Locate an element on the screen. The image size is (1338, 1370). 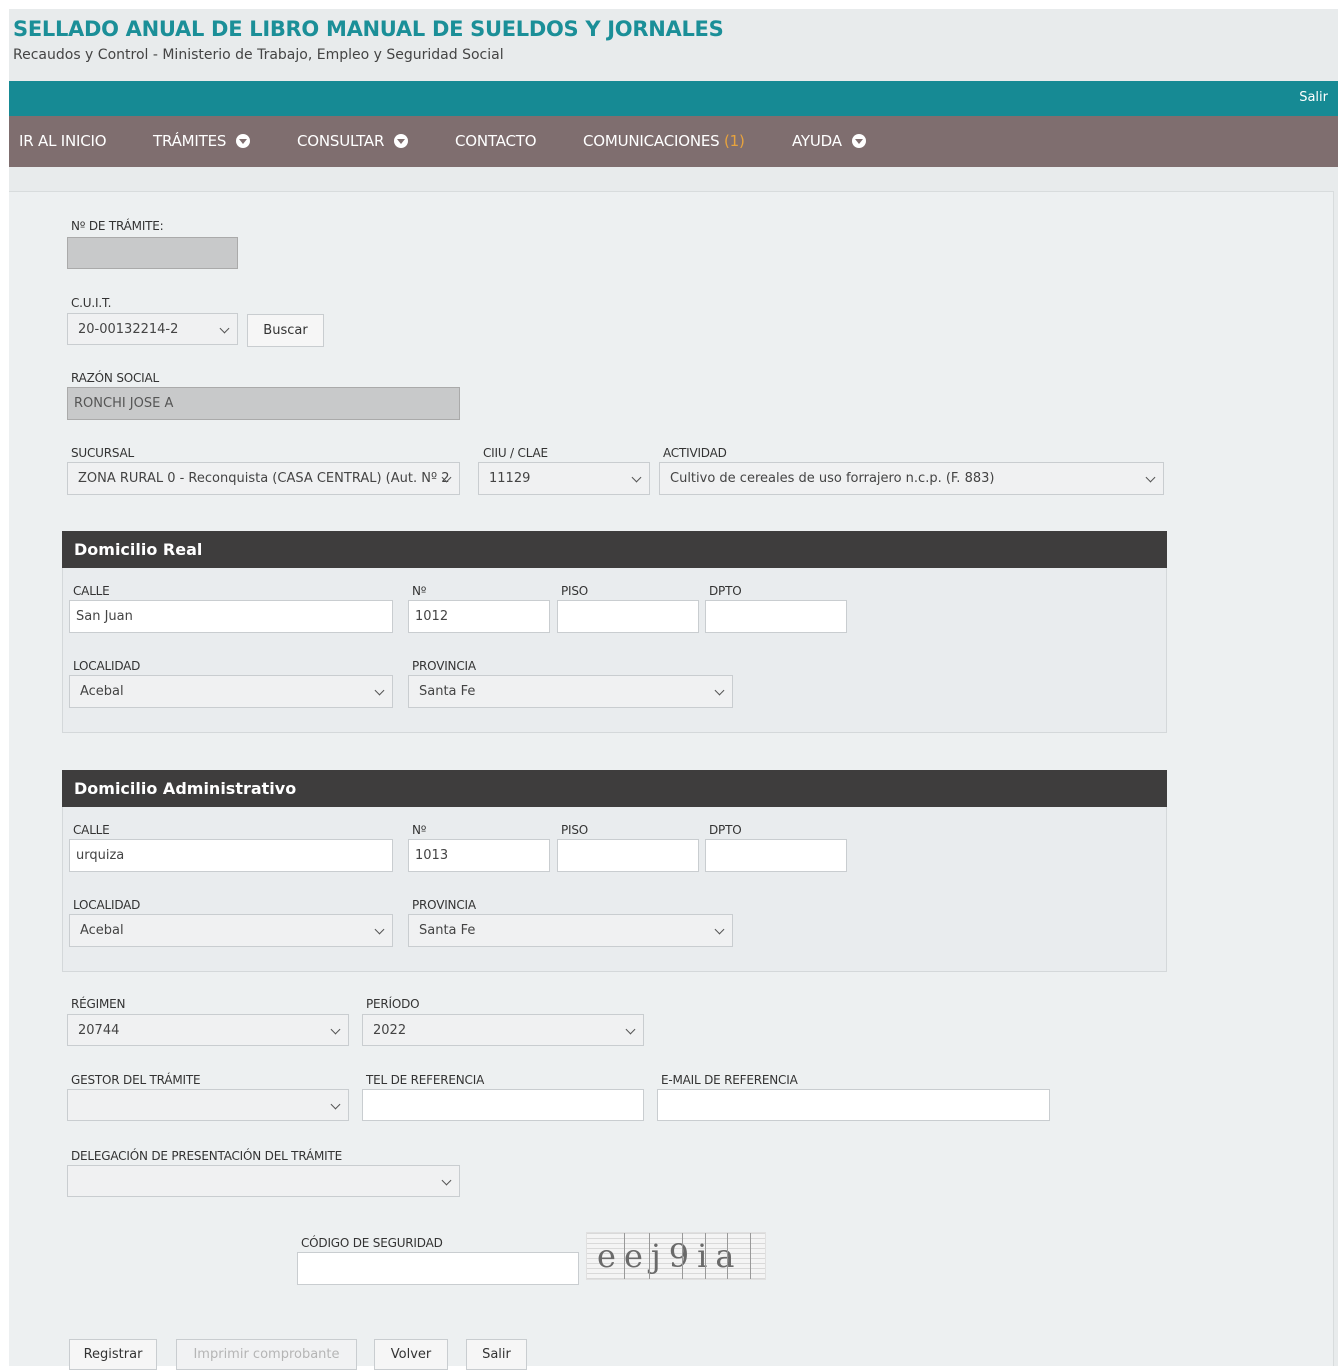
real-calle-label: CALLE is located at coordinates (91, 591).